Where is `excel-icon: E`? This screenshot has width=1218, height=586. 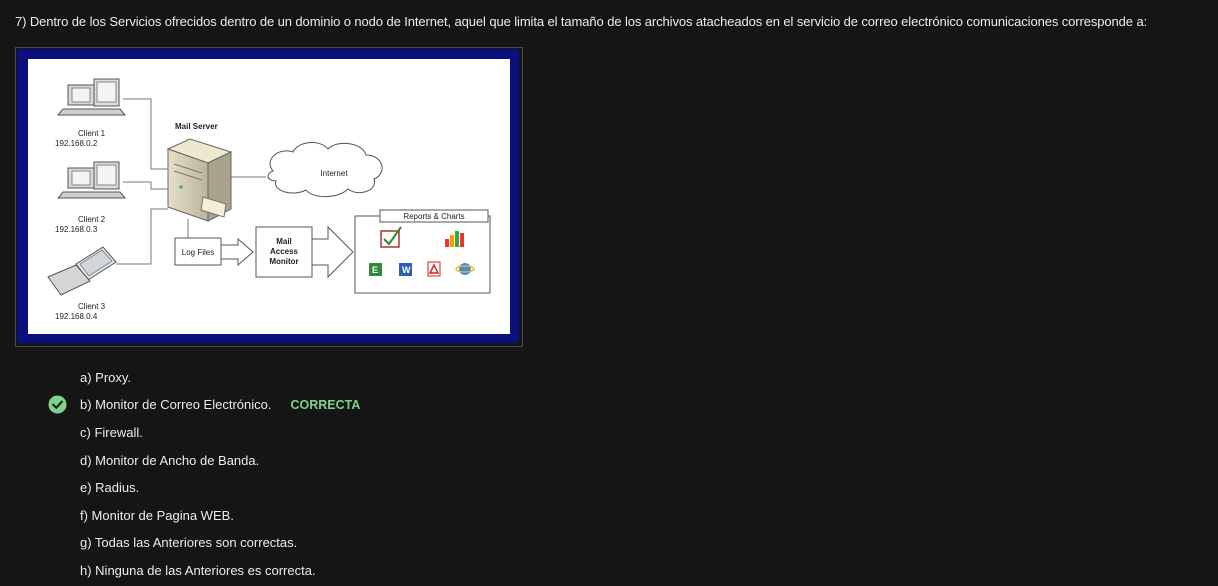 excel-icon: E is located at coordinates (375, 269).